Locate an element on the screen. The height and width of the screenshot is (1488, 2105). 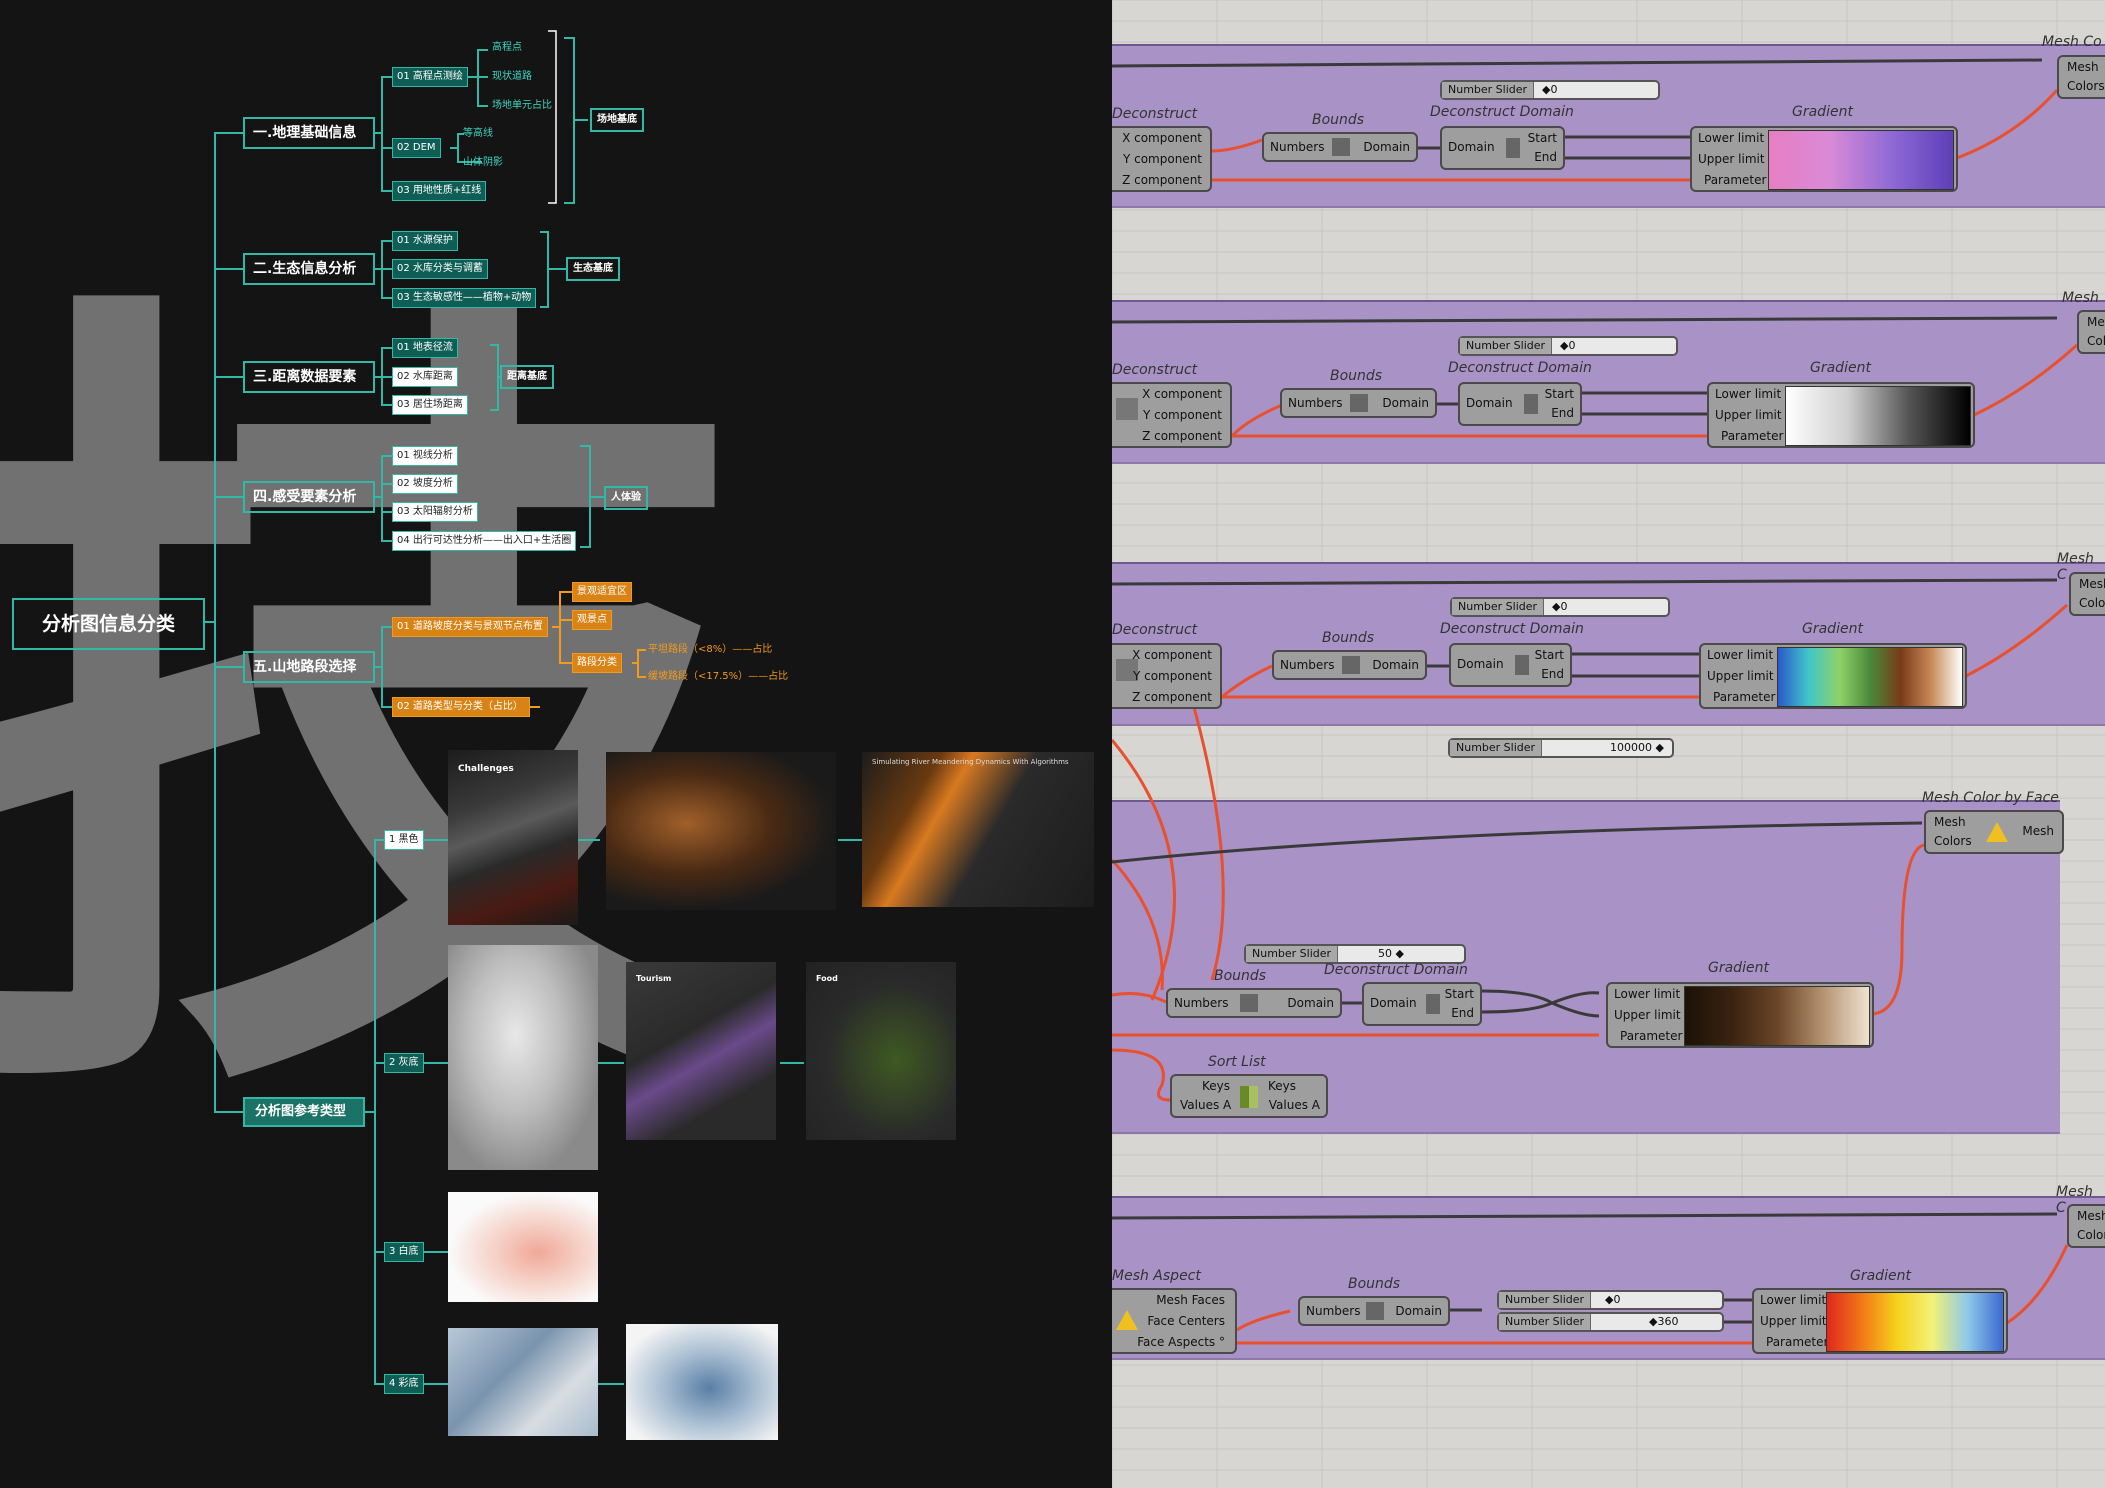
domain-icon is located at coordinates (1522, 665).